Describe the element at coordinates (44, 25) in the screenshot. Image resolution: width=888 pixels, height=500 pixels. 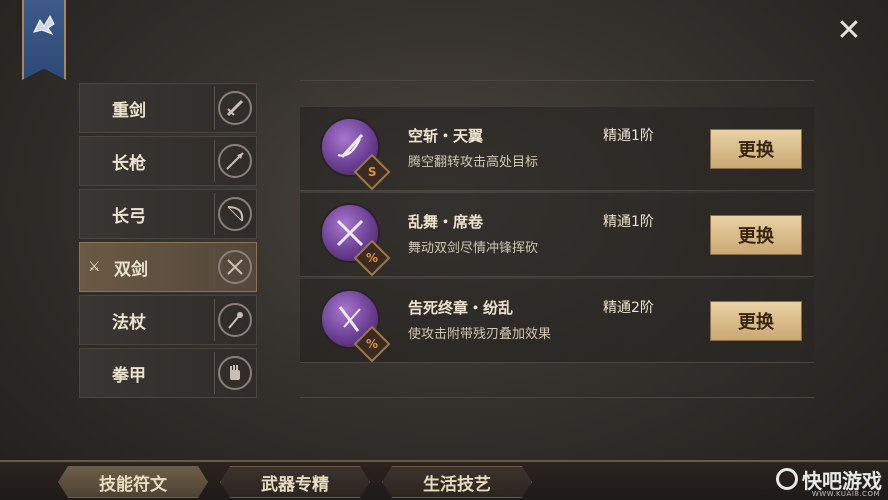
I see `griffin-emblem-icon` at that location.